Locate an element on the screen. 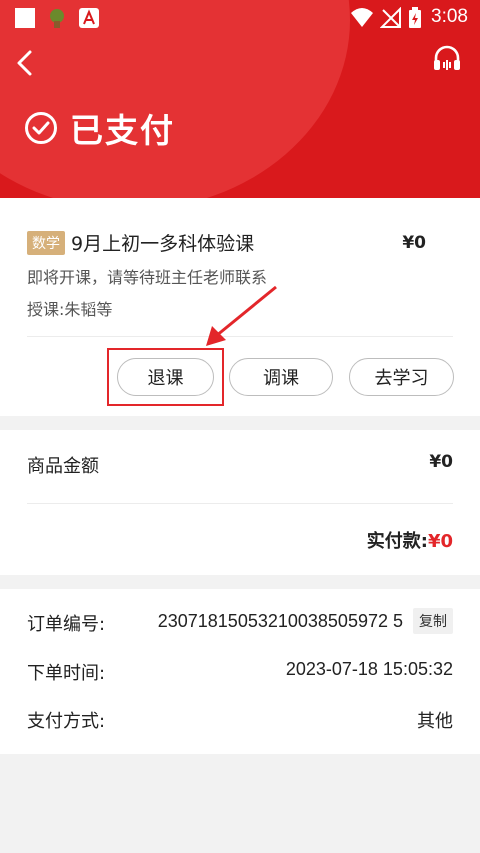 The image size is (480, 853). annotation-highlight-box is located at coordinates (165, 377).